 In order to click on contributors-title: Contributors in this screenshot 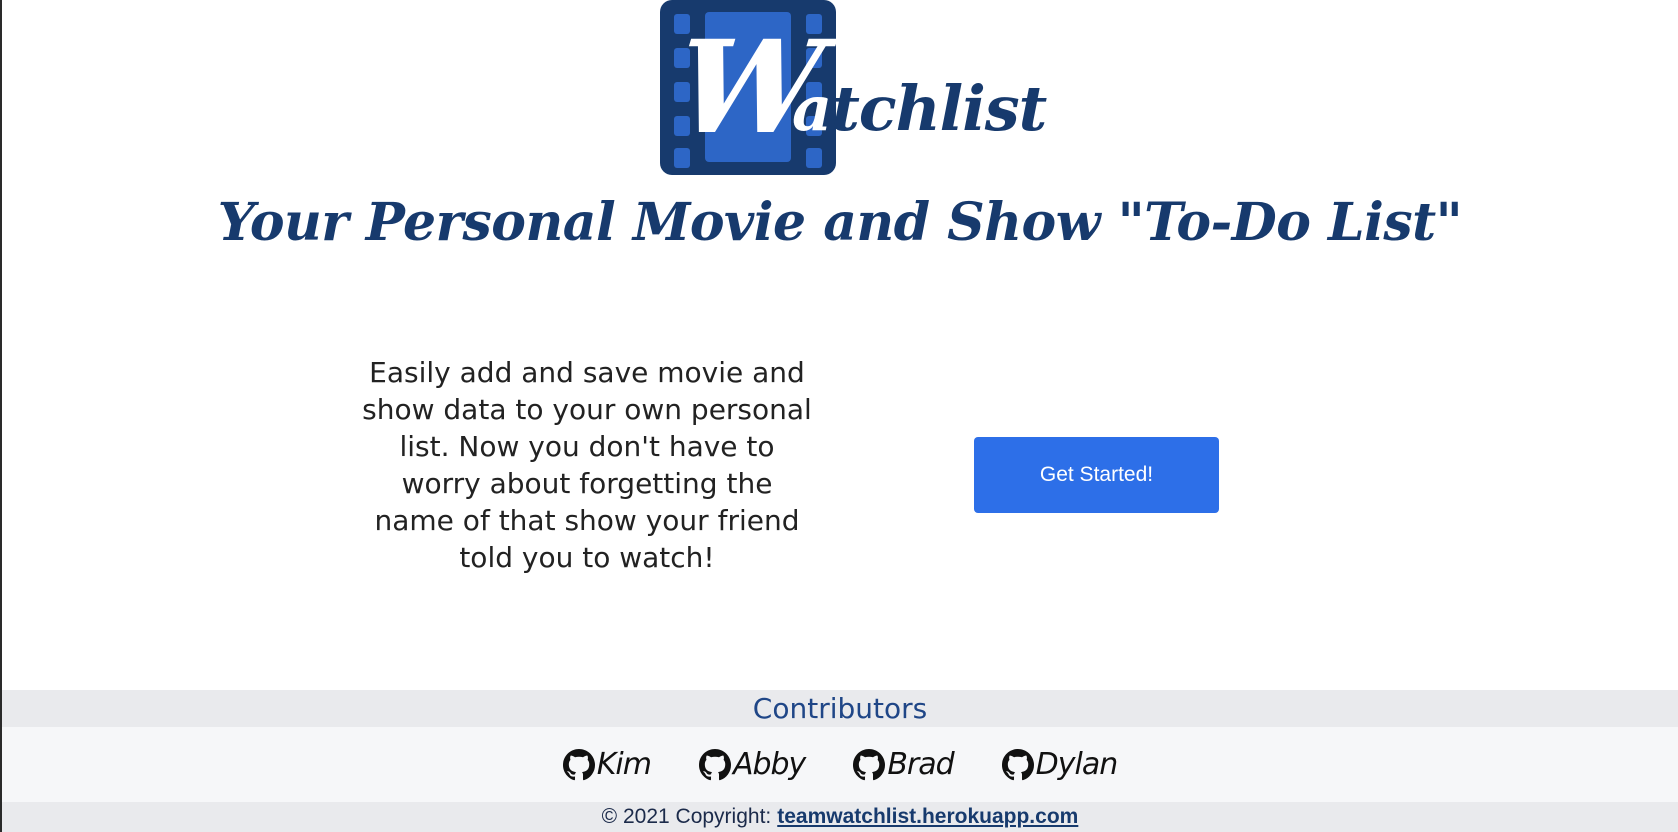, I will do `click(840, 708)`.